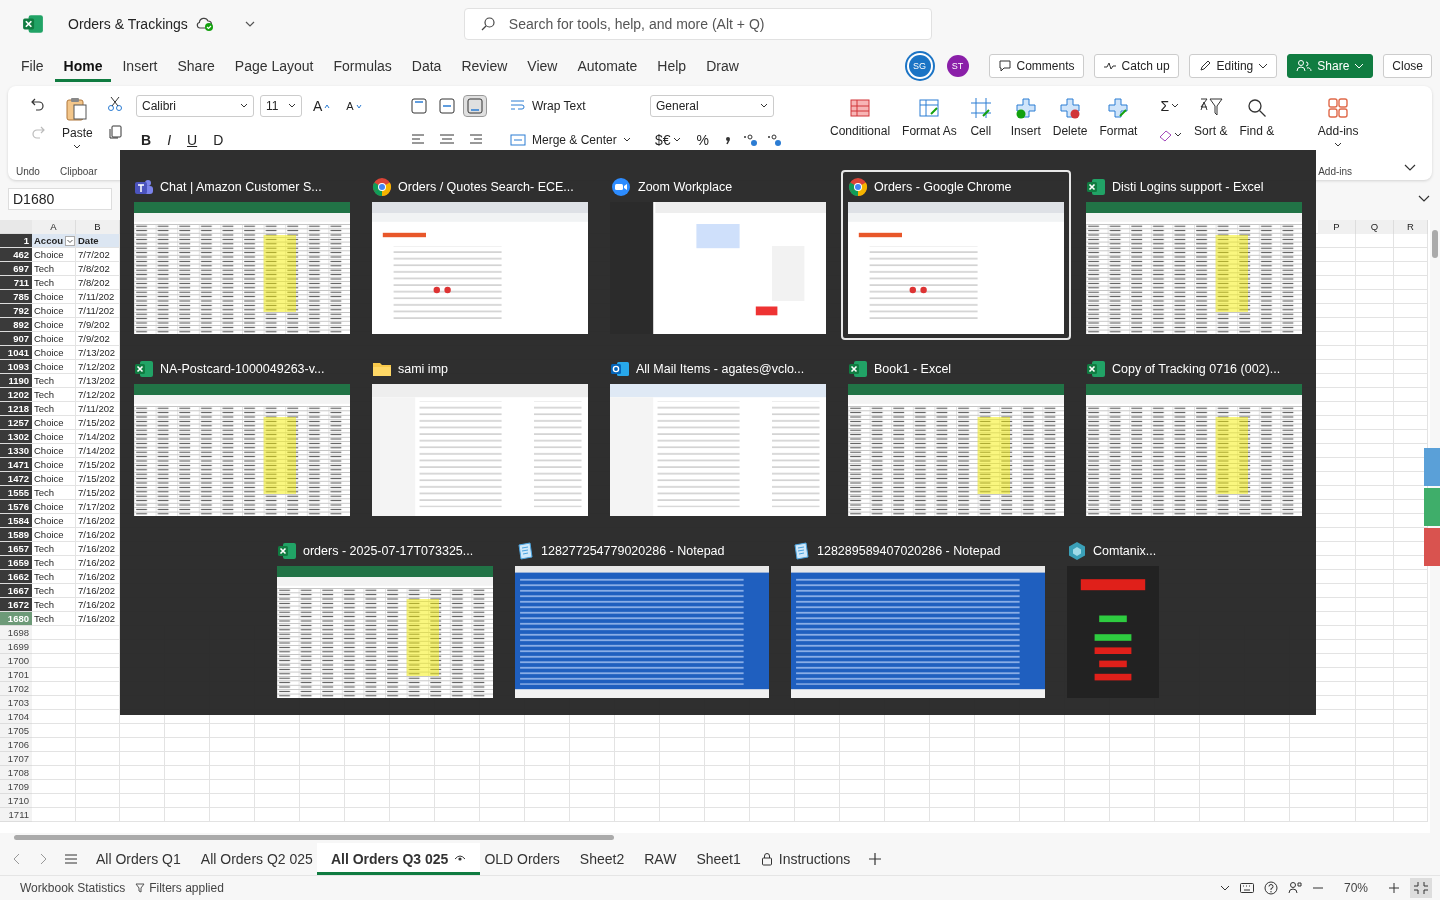 This screenshot has width=1440, height=900. Describe the element at coordinates (918, 619) in the screenshot. I see `window-tile: 128289589407020286 - Notepad` at that location.